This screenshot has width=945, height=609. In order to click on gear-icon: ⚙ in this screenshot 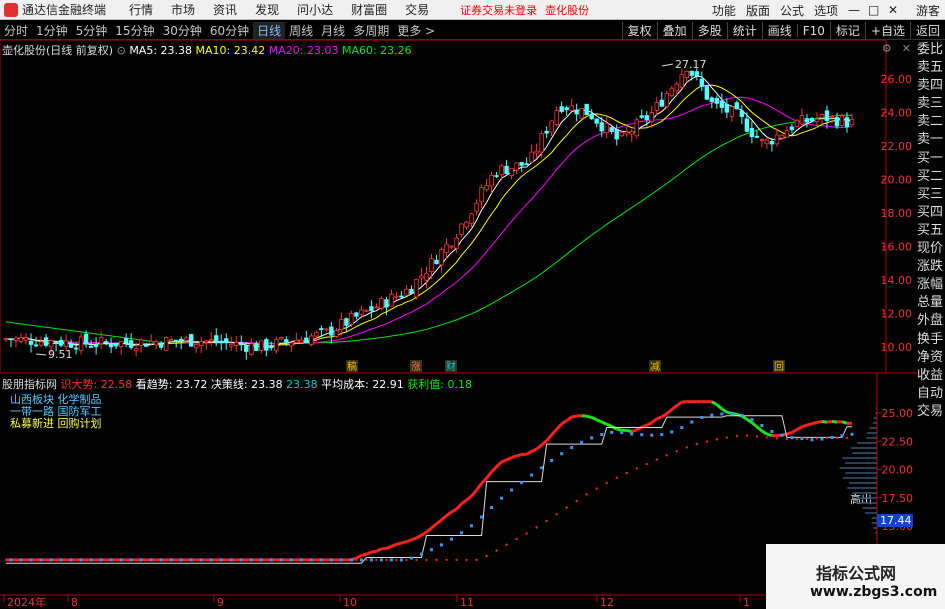, I will do `click(887, 48)`.